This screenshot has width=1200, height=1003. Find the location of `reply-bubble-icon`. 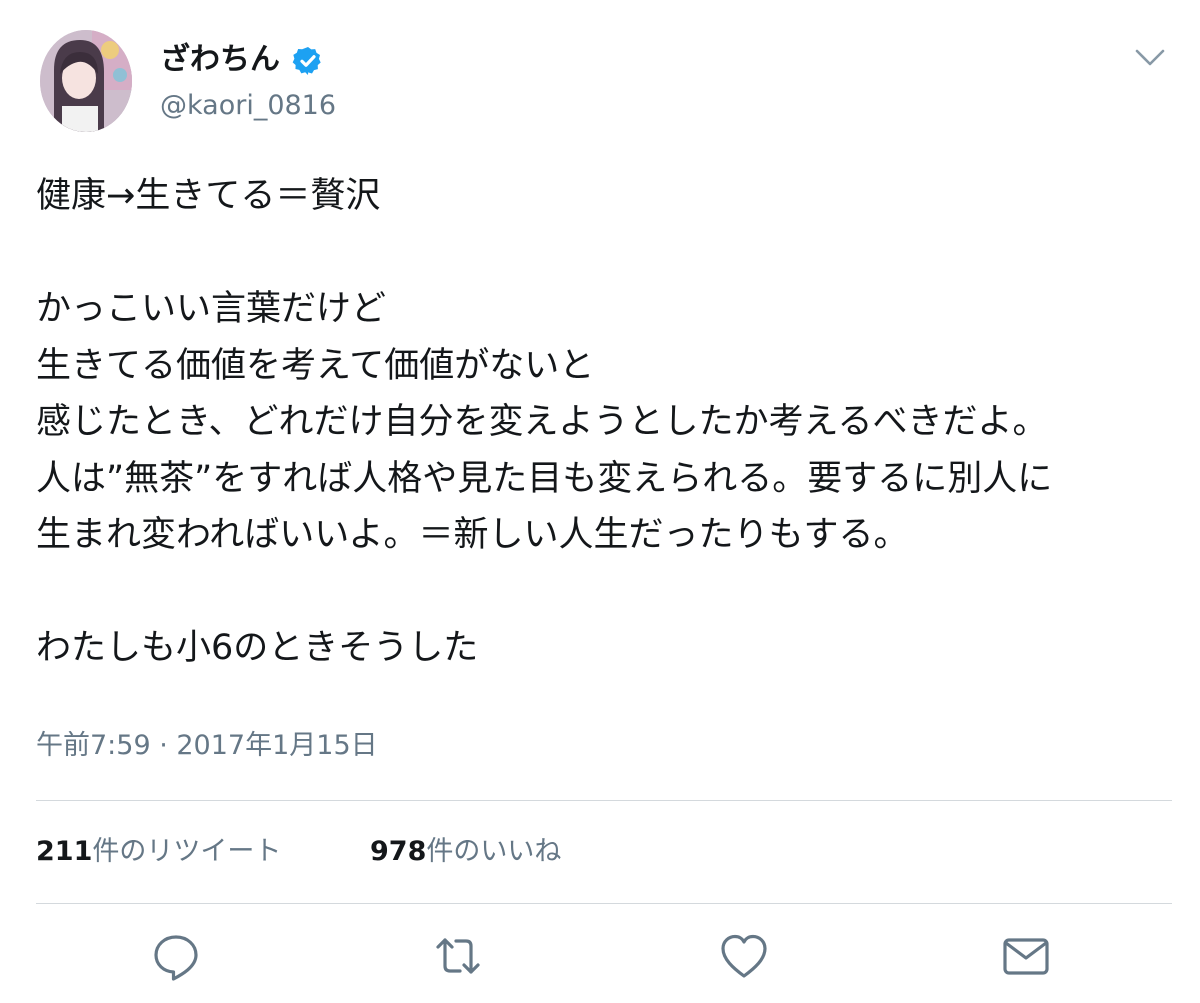

reply-bubble-icon is located at coordinates (176, 958).